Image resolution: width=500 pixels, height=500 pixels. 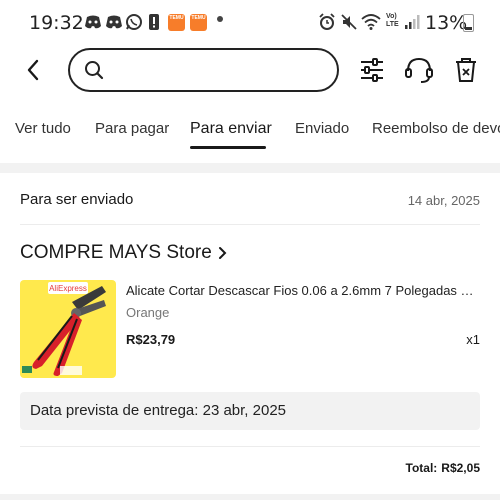 What do you see at coordinates (371, 22) in the screenshot?
I see `wifi-icon` at bounding box center [371, 22].